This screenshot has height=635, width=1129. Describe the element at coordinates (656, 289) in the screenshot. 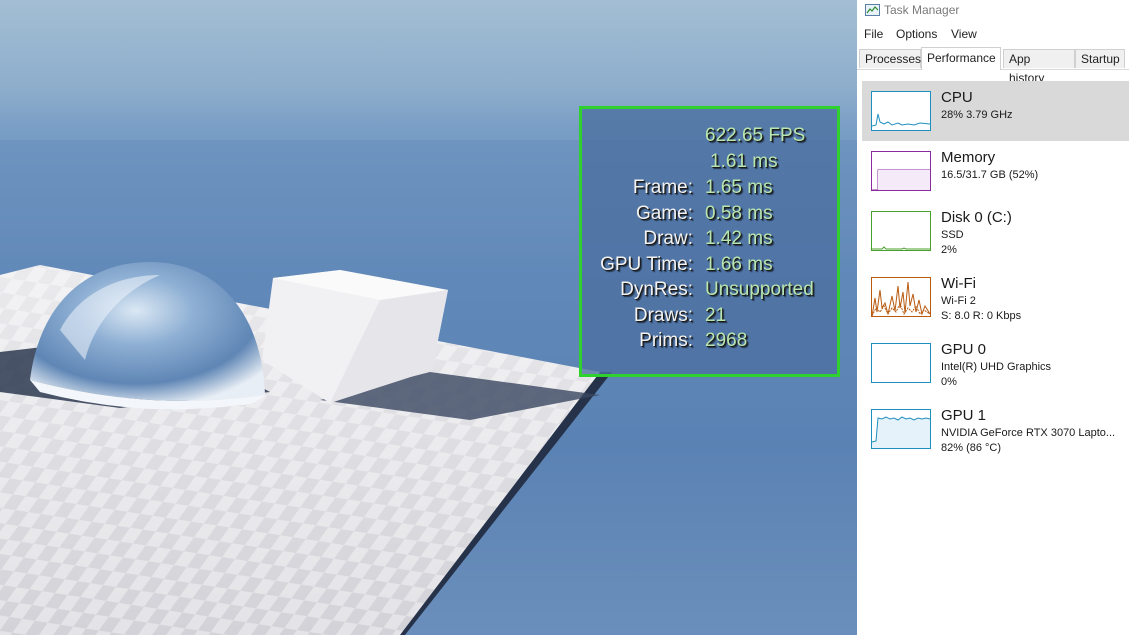

I see `stat-label: DynRes:` at that location.